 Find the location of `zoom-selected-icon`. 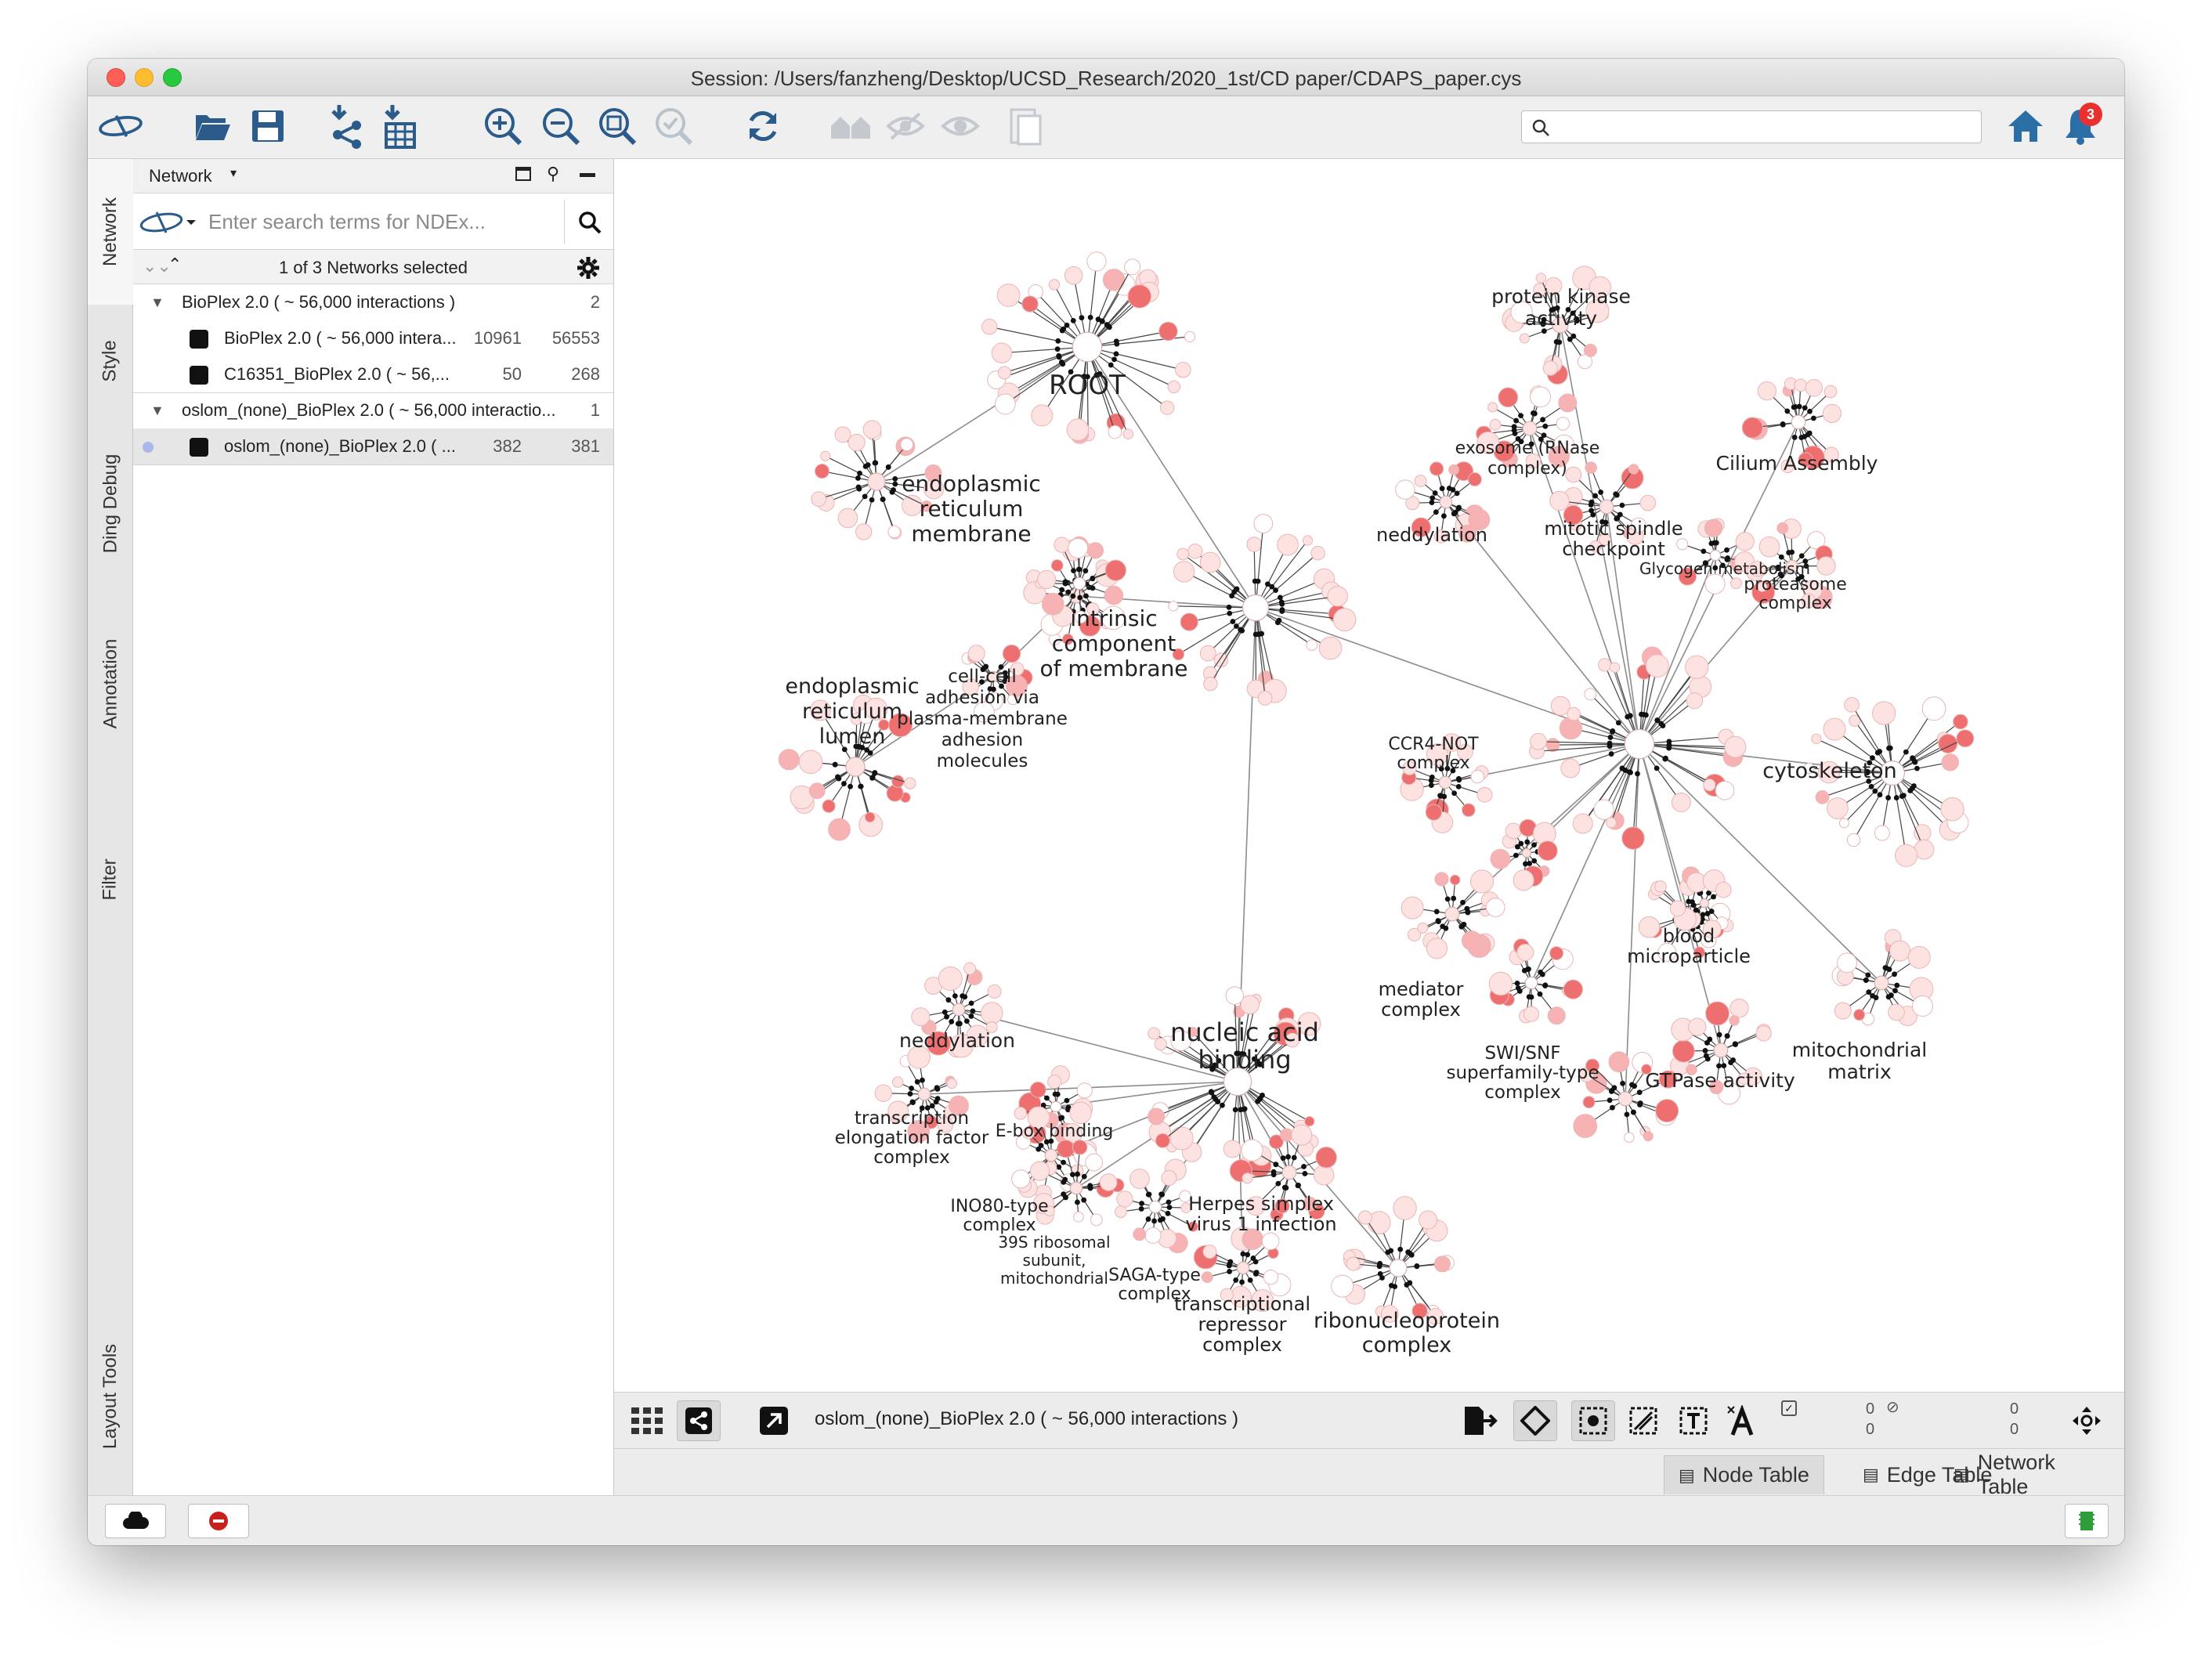

zoom-selected-icon is located at coordinates (673, 127).